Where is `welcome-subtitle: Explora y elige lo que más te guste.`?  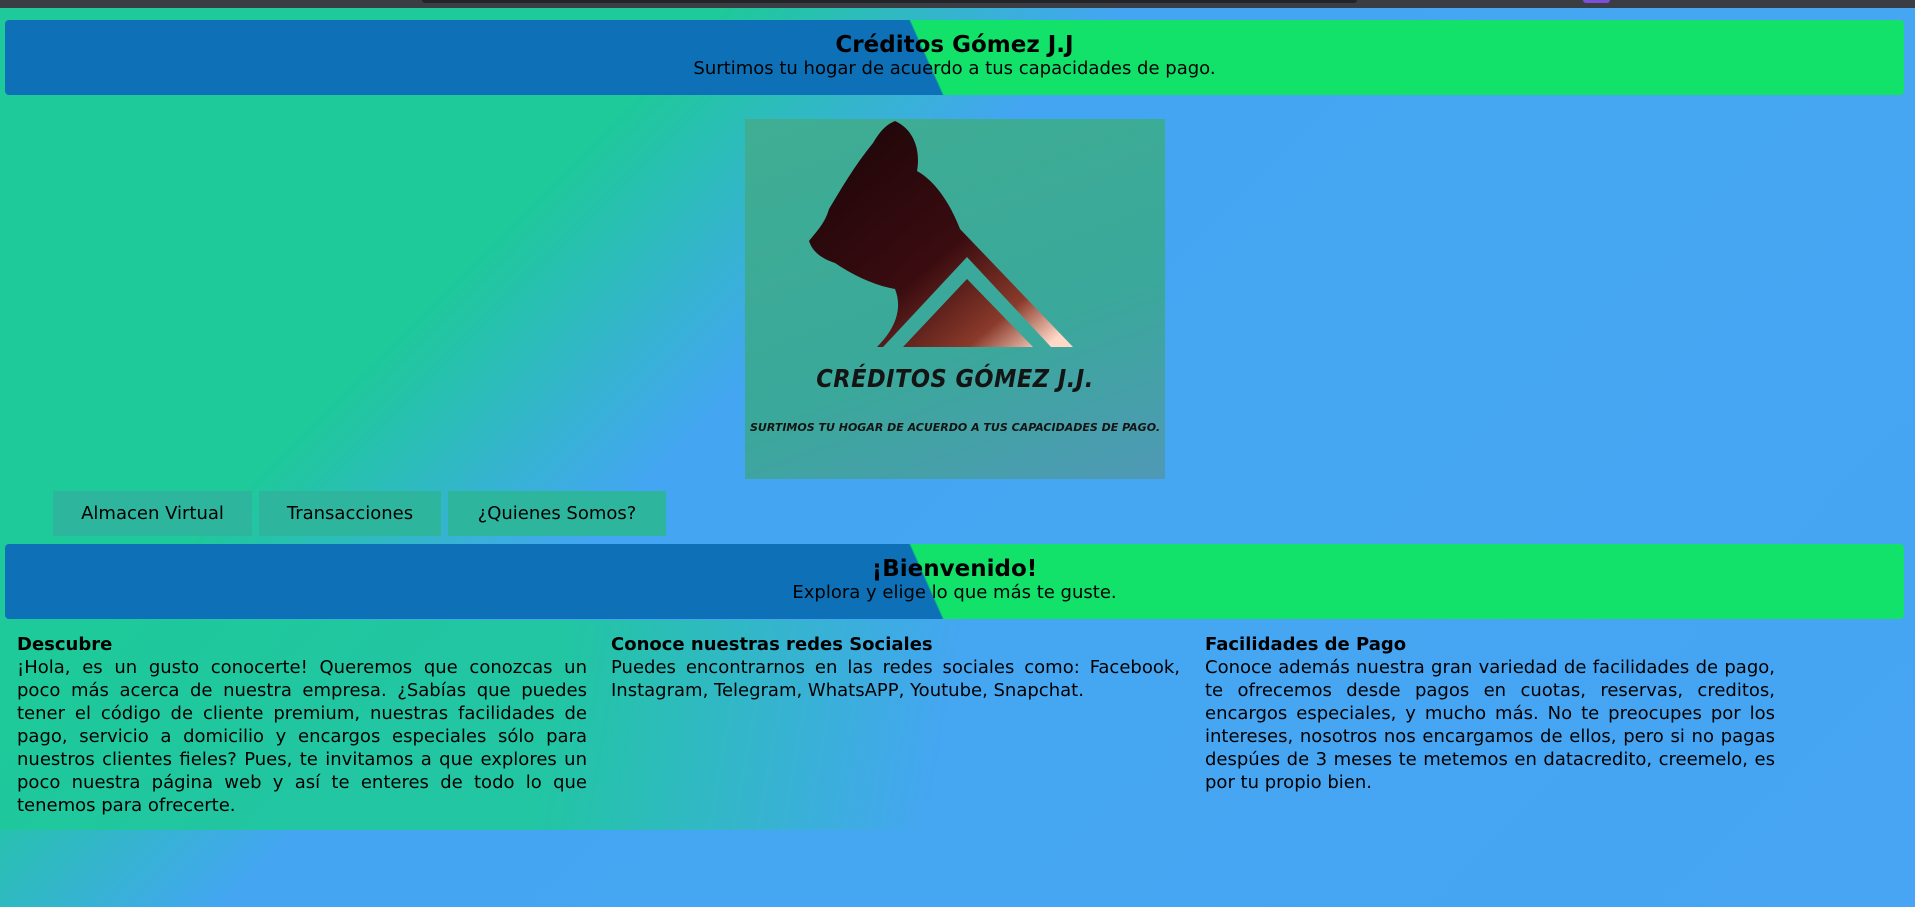 welcome-subtitle: Explora y elige lo que más te guste. is located at coordinates (954, 592).